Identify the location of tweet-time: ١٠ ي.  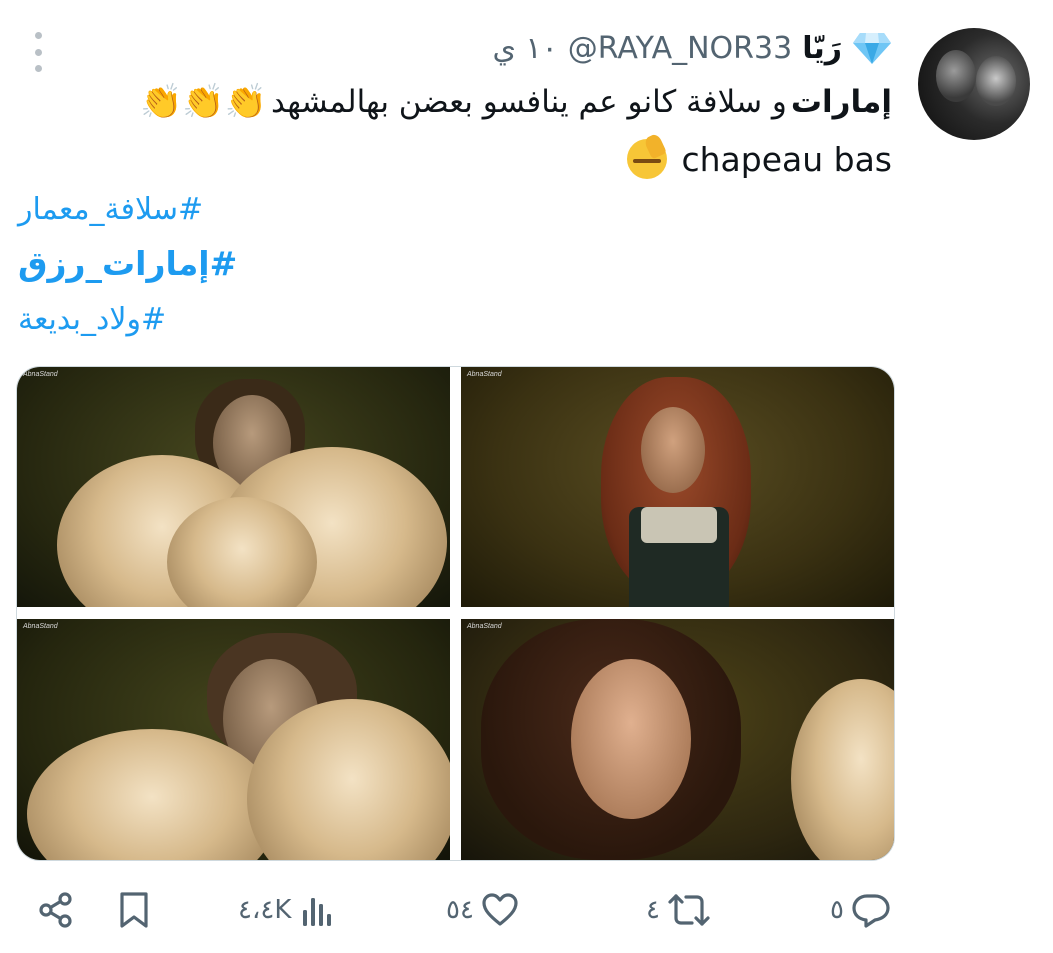
(525, 48).